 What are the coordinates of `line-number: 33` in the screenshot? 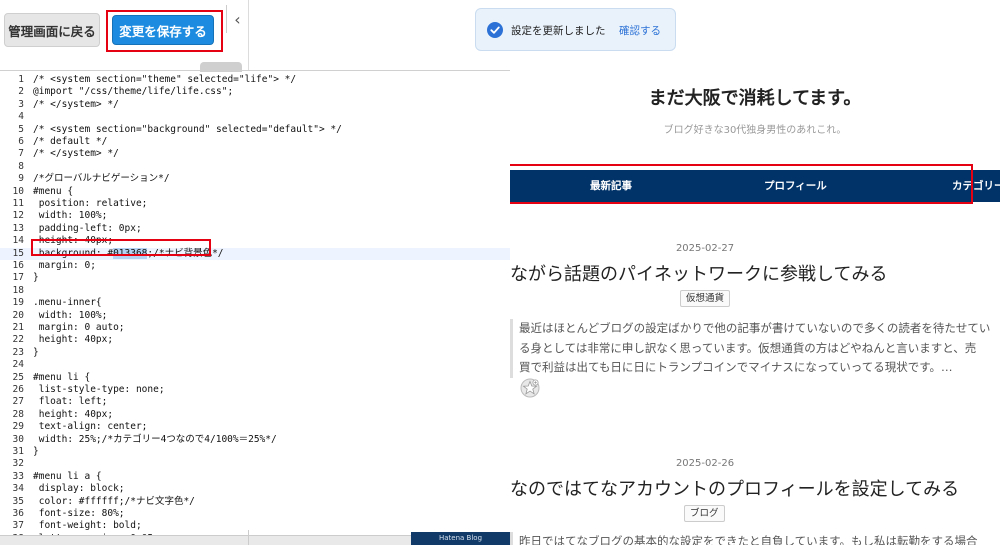 It's located at (18, 476).